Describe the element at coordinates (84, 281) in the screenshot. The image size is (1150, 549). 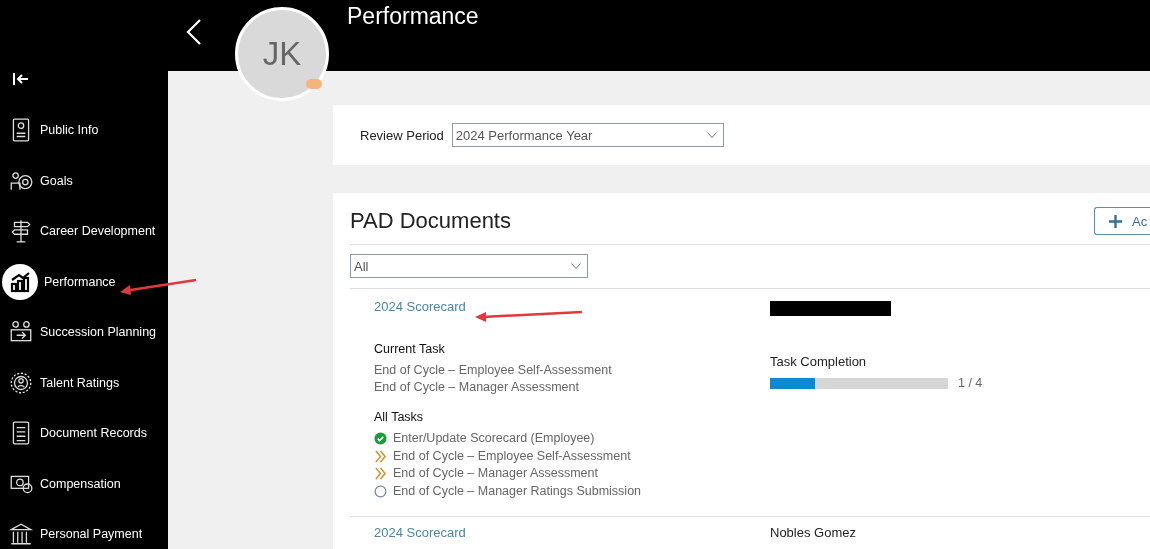
I see `sidebar-item: Performance` at that location.